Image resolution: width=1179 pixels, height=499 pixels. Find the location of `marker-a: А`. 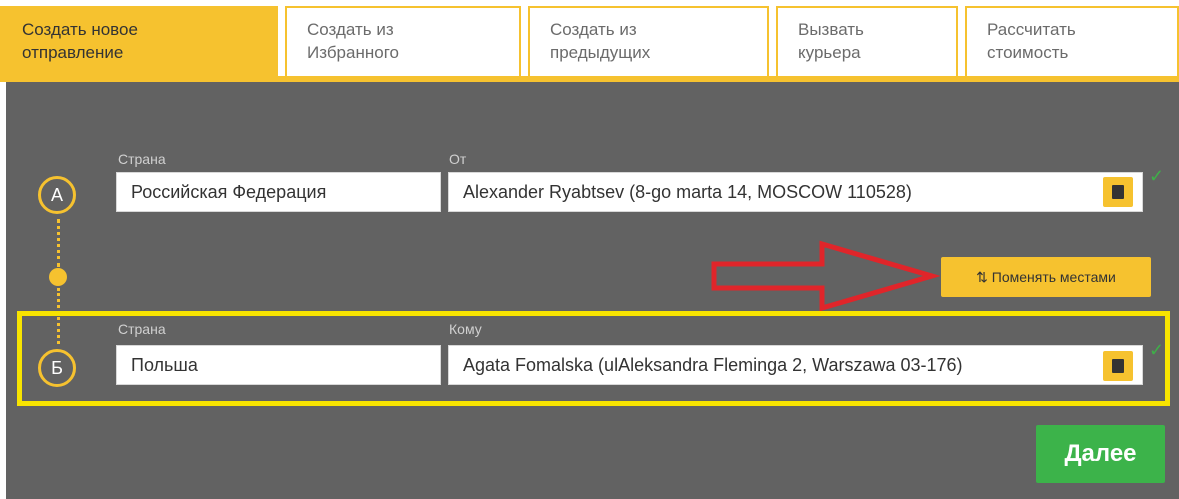

marker-a: А is located at coordinates (57, 195).